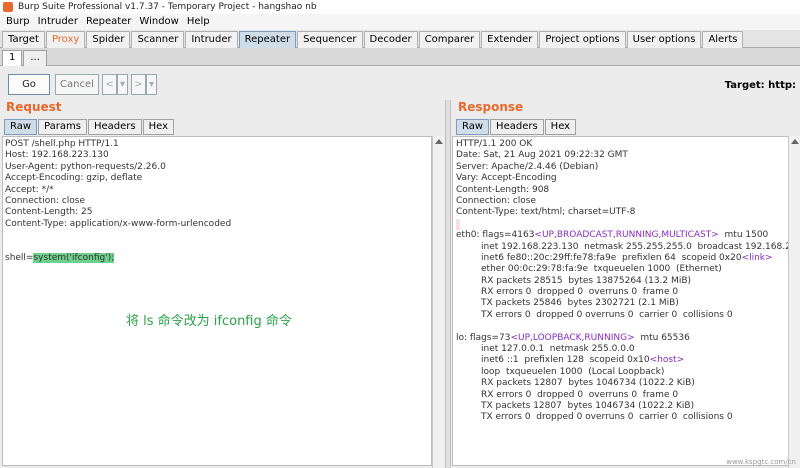 Image resolution: width=800 pixels, height=468 pixels. I want to click on lo-flags: <UP,LOOPBACK,RUNNING>, so click(572, 337).